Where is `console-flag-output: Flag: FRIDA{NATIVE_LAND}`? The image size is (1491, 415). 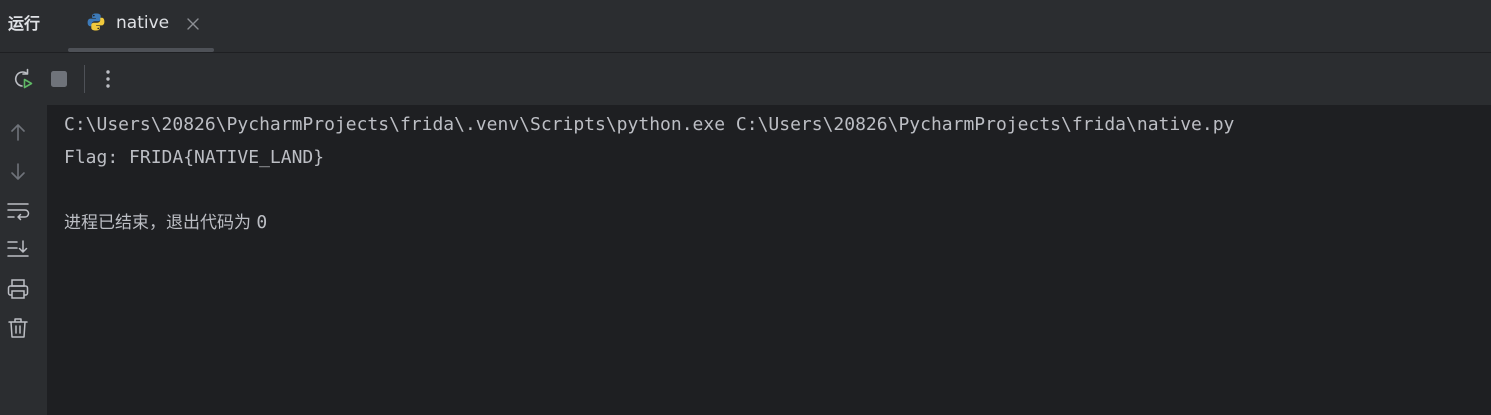
console-flag-output: Flag: FRIDA{NATIVE_LAND} is located at coordinates (194, 157).